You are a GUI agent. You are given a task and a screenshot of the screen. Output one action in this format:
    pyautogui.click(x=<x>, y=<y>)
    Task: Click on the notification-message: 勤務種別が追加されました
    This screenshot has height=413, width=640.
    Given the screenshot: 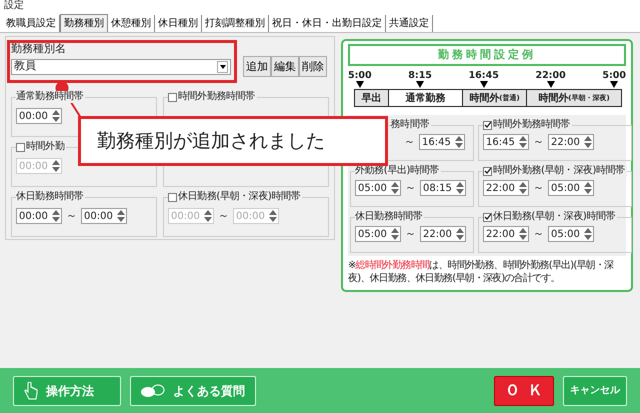 What is the action you would take?
    pyautogui.click(x=233, y=141)
    